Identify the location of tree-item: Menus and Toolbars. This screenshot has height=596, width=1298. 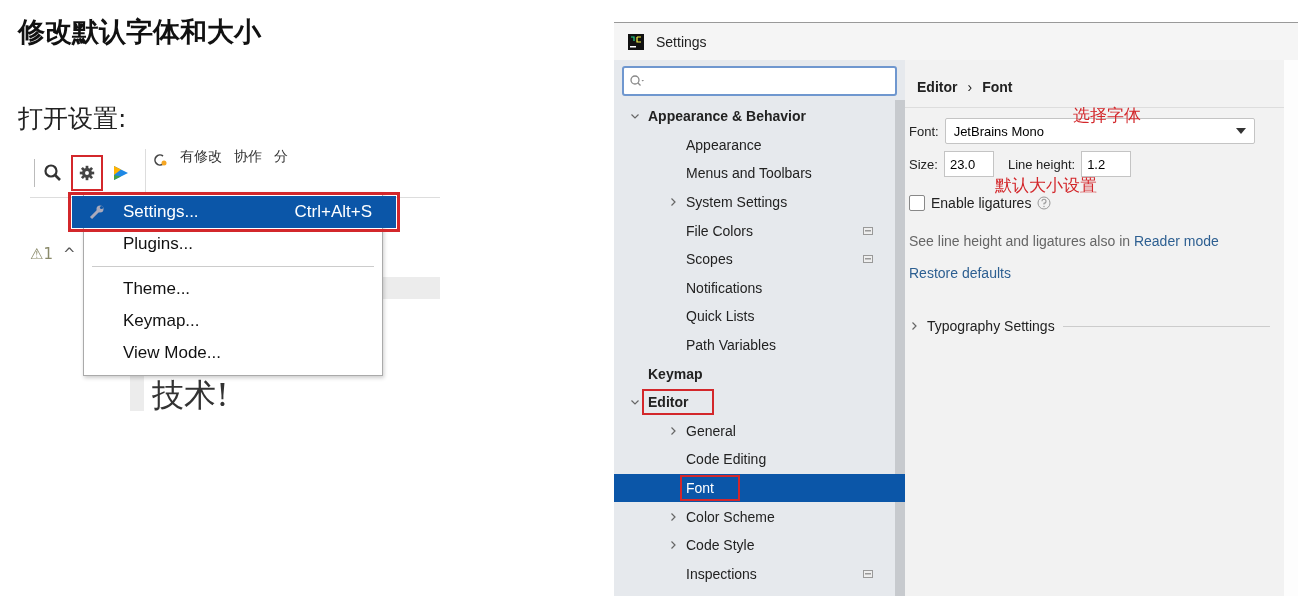
(754, 173).